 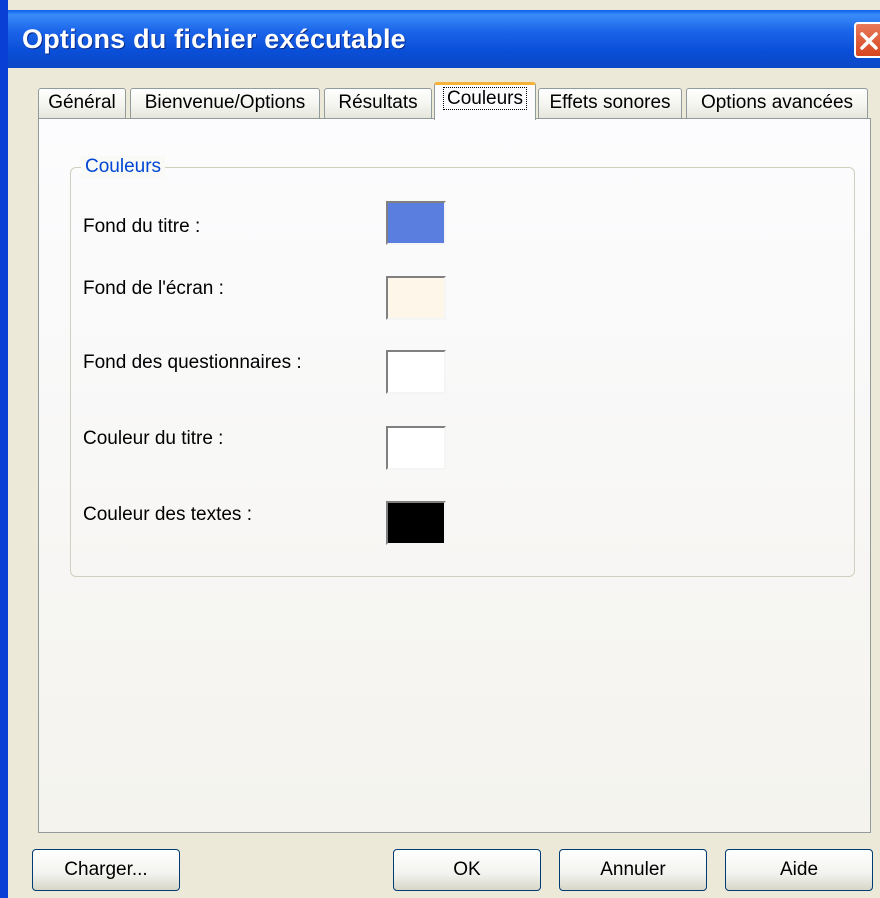 What do you see at coordinates (467, 870) in the screenshot?
I see `ok-button: OK` at bounding box center [467, 870].